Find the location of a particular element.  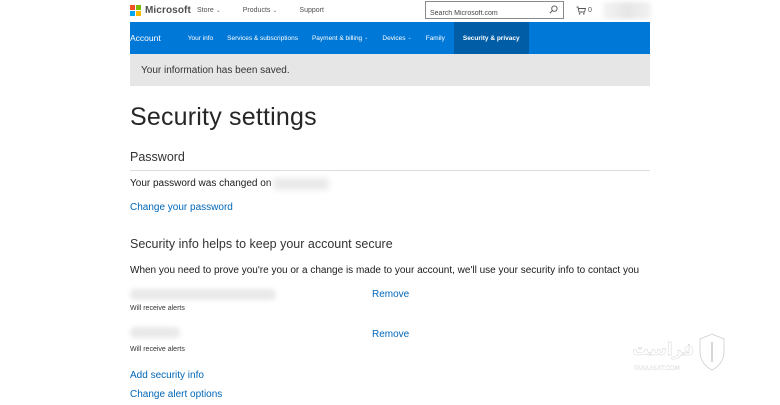

account-nav-label: Services & subscriptions is located at coordinates (262, 38).